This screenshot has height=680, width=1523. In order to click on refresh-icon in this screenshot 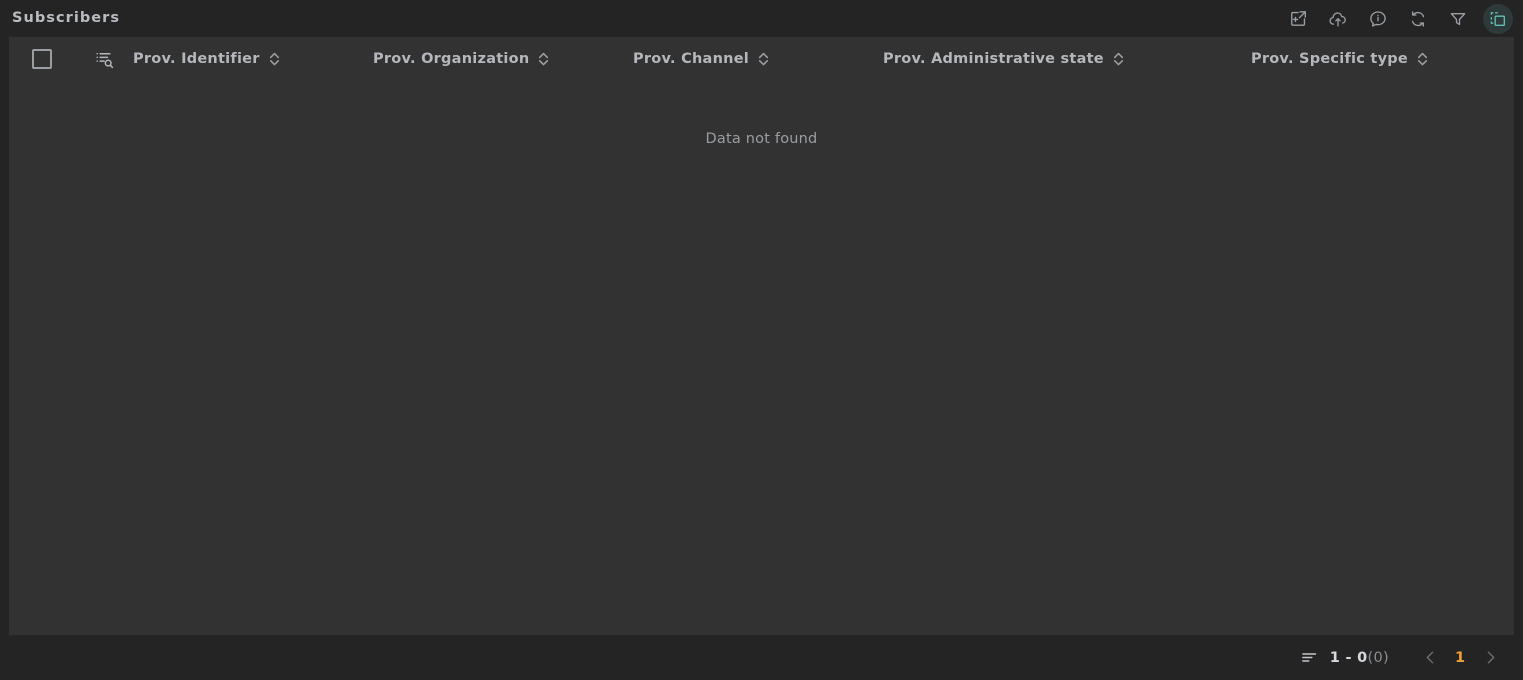, I will do `click(1418, 19)`.